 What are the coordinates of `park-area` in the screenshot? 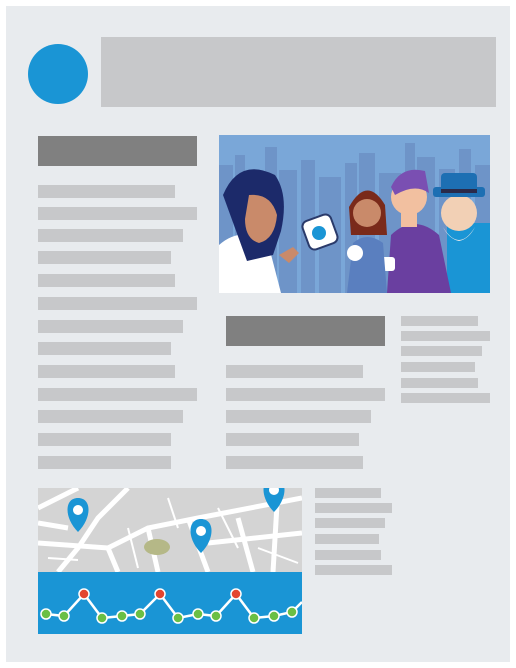 It's located at (157, 547).